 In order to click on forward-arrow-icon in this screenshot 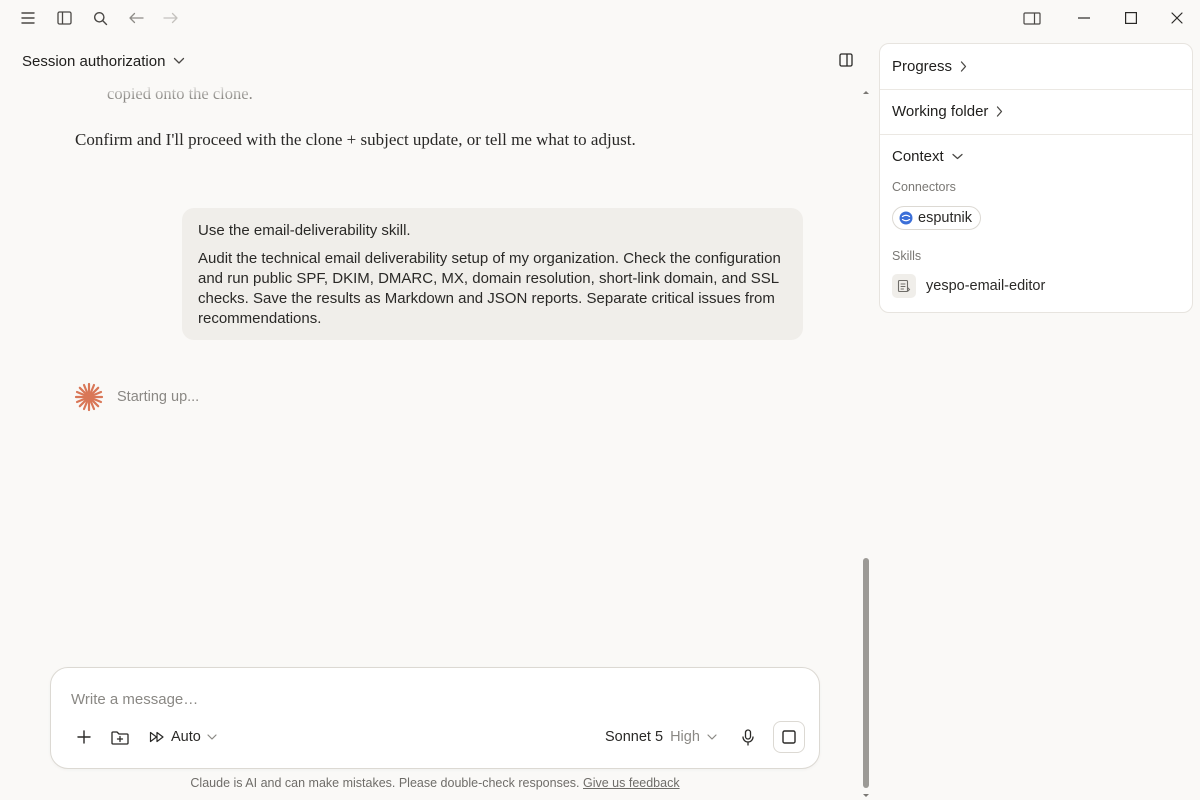, I will do `click(171, 18)`.